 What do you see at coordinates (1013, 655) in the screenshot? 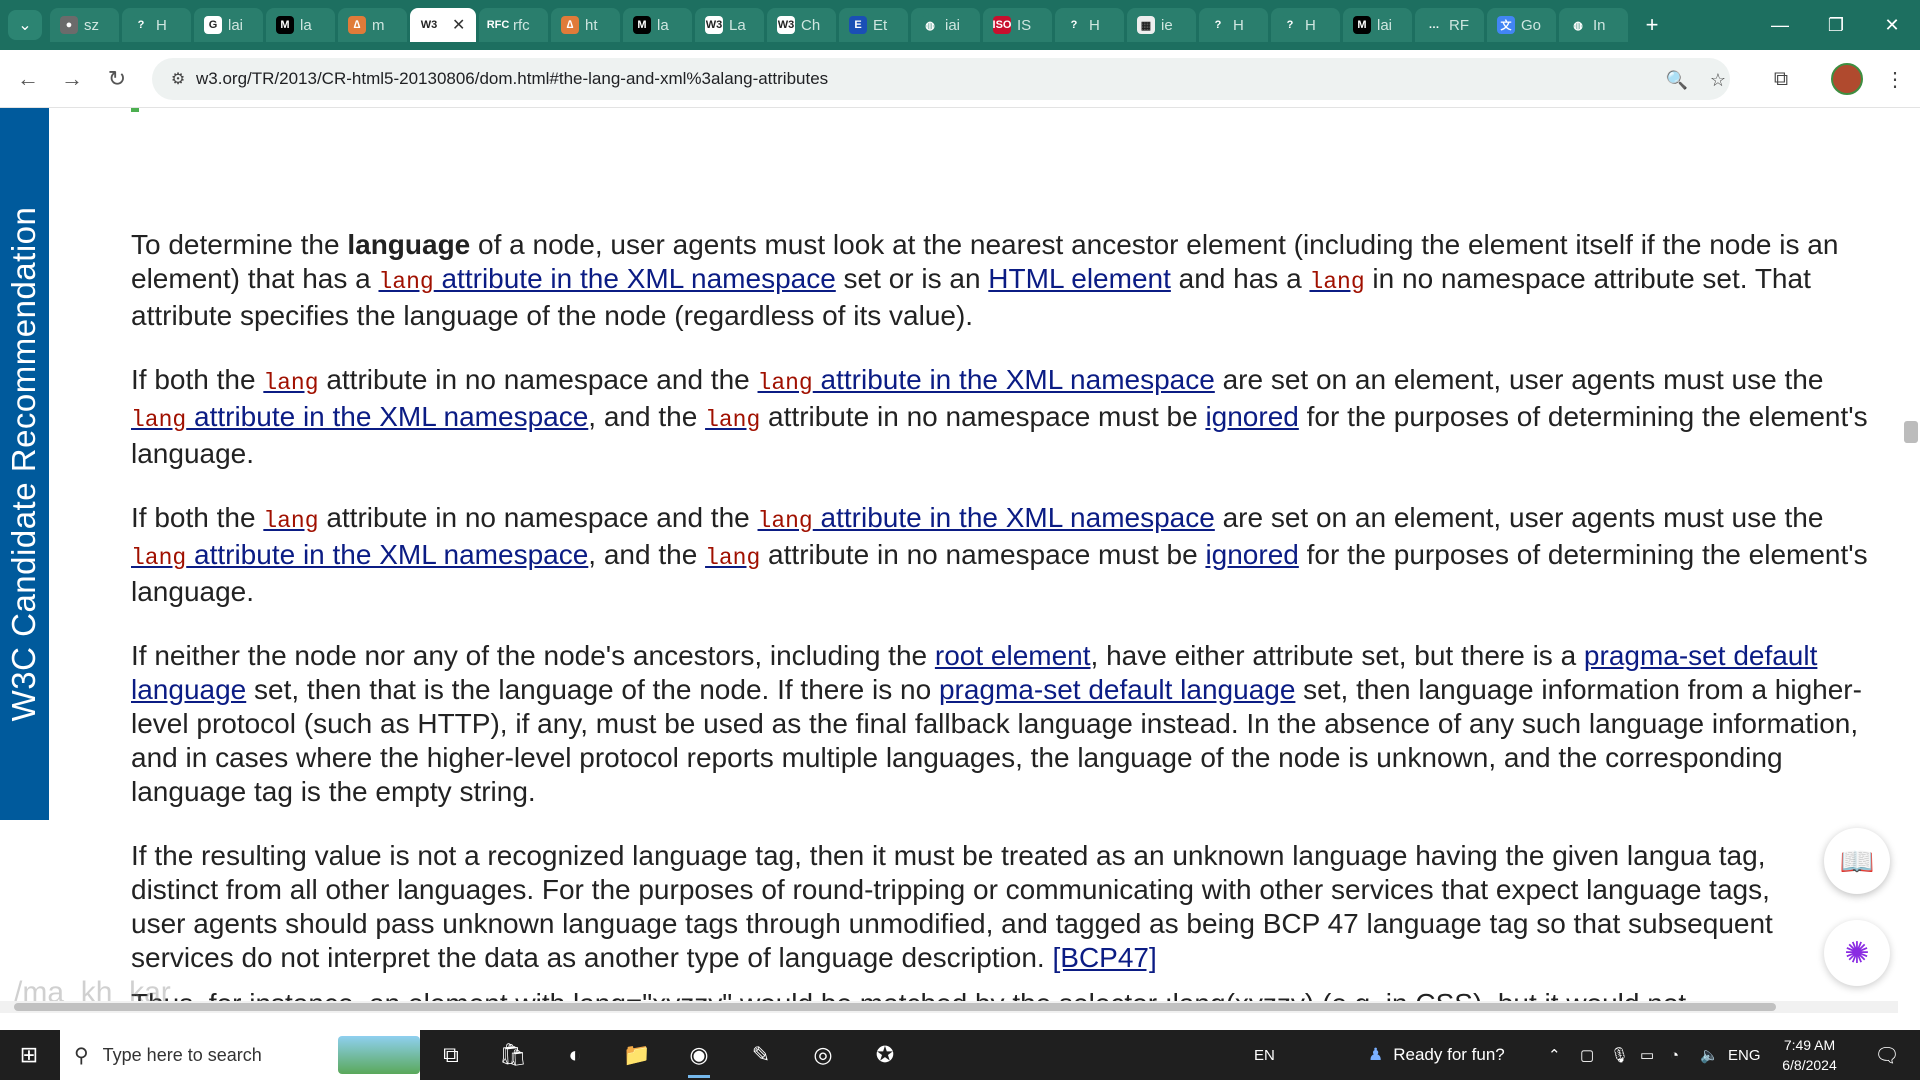
I see `link-root-element: root element` at bounding box center [1013, 655].